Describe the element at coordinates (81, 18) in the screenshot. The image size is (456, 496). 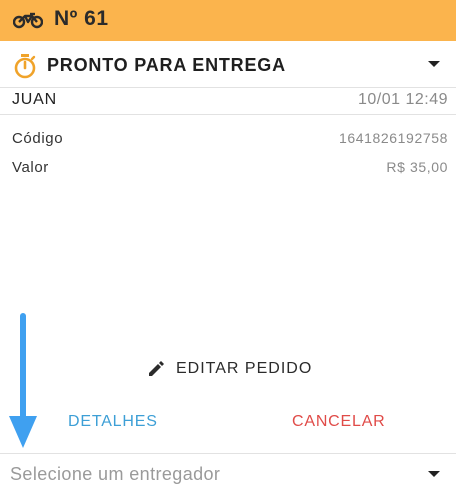
I see `order-number: Nº 61` at that location.